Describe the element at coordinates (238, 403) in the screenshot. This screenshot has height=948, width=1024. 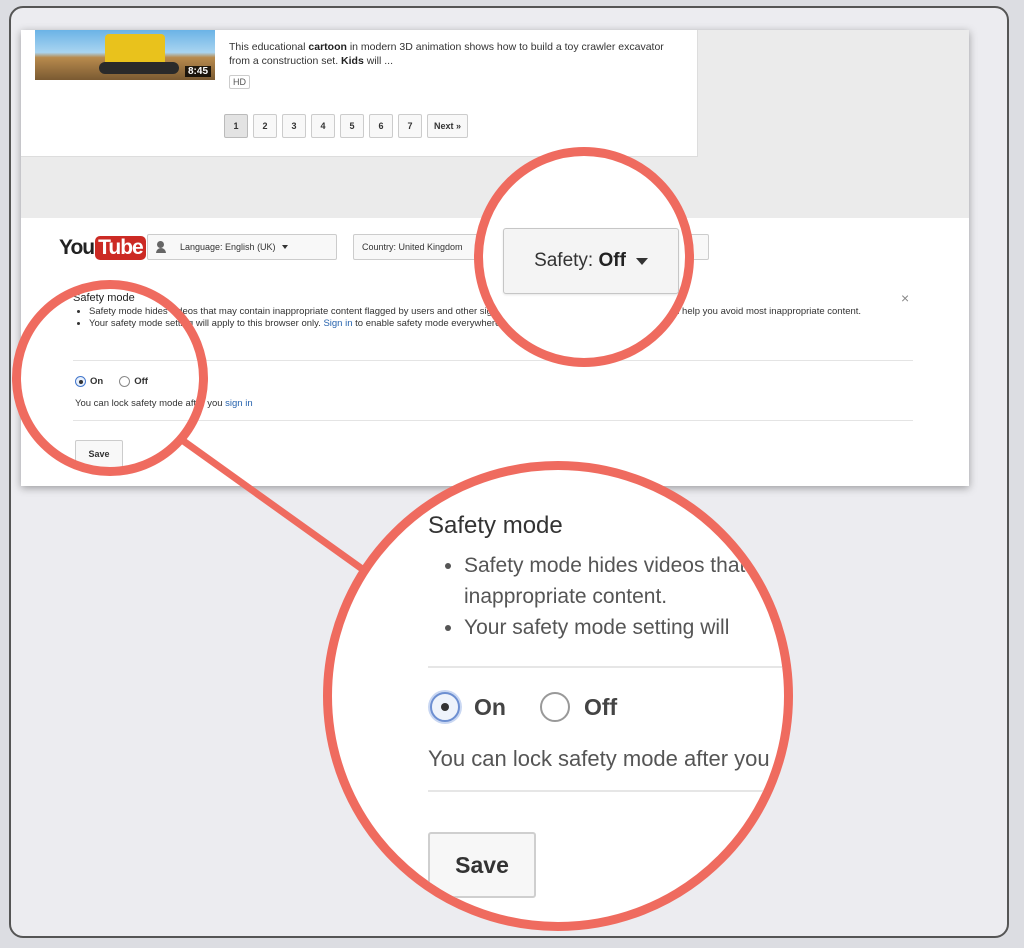
I see `sign-in-link: sign in` at that location.